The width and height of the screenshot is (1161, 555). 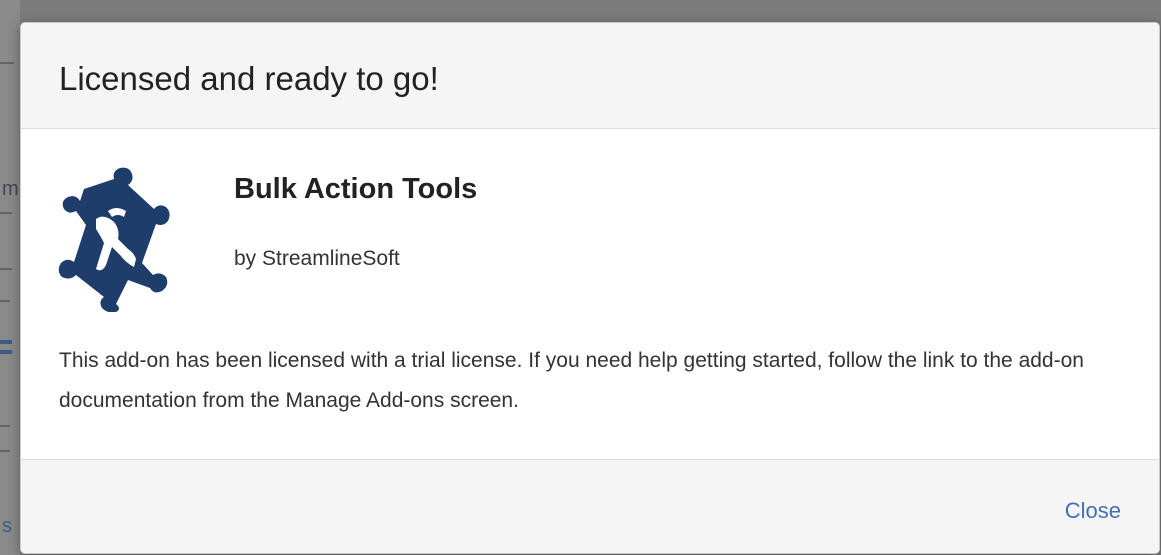 I want to click on background-text-fragment: m, so click(x=10, y=189).